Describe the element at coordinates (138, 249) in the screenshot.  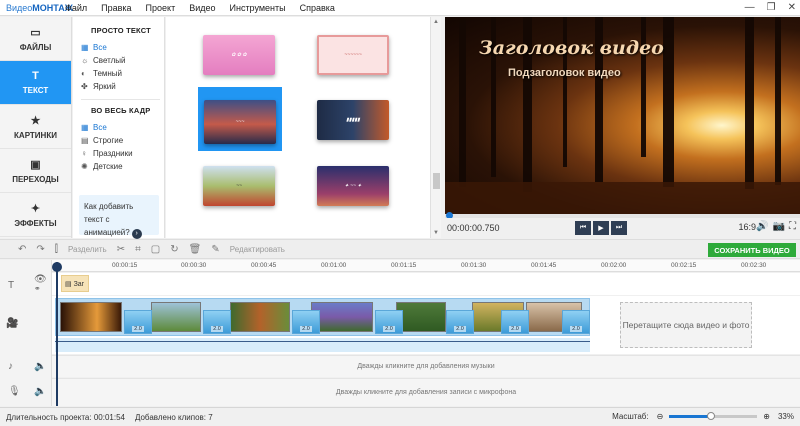
I see `crop-icon: ⌗` at that location.